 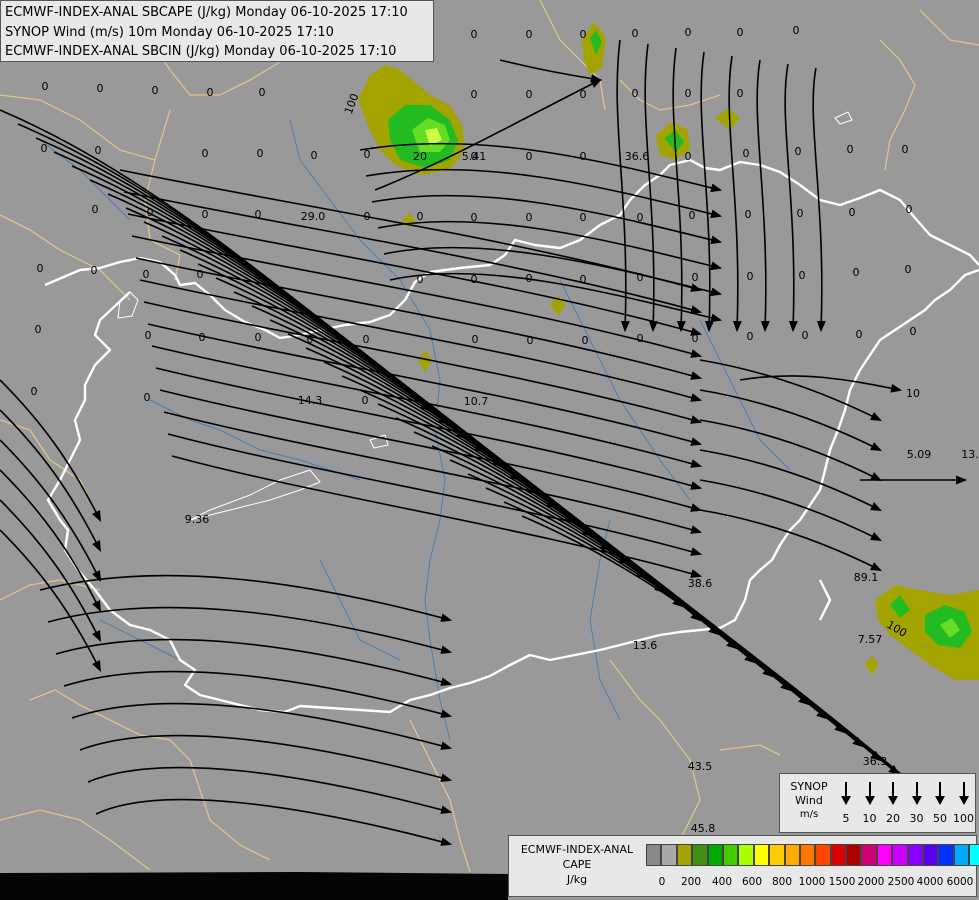 I want to click on cape-legend-title-line-3: J/kg, so click(x=577, y=879).